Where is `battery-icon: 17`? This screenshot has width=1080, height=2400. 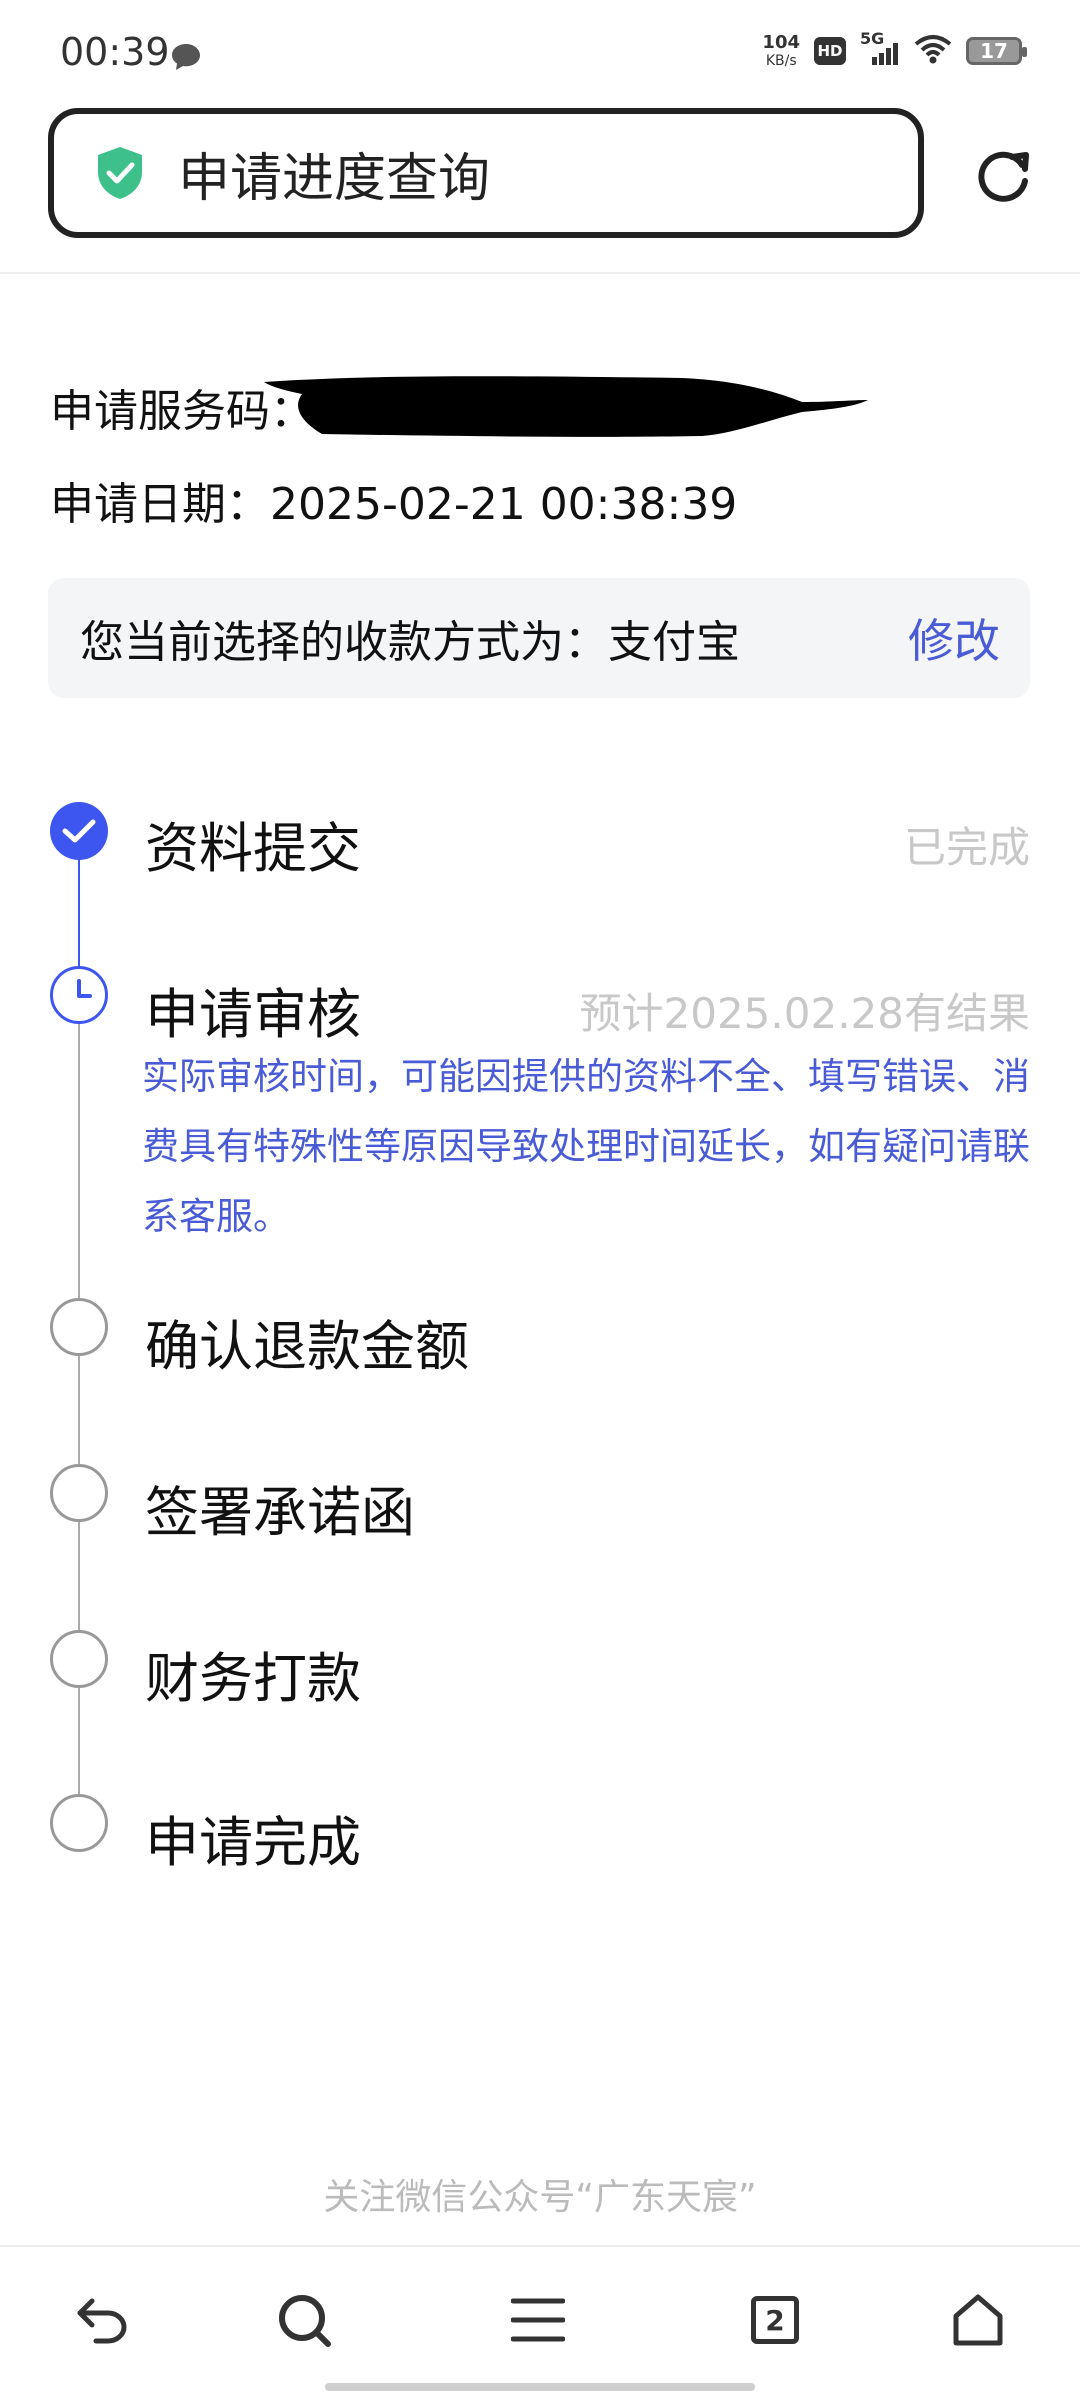 battery-icon: 17 is located at coordinates (996, 51).